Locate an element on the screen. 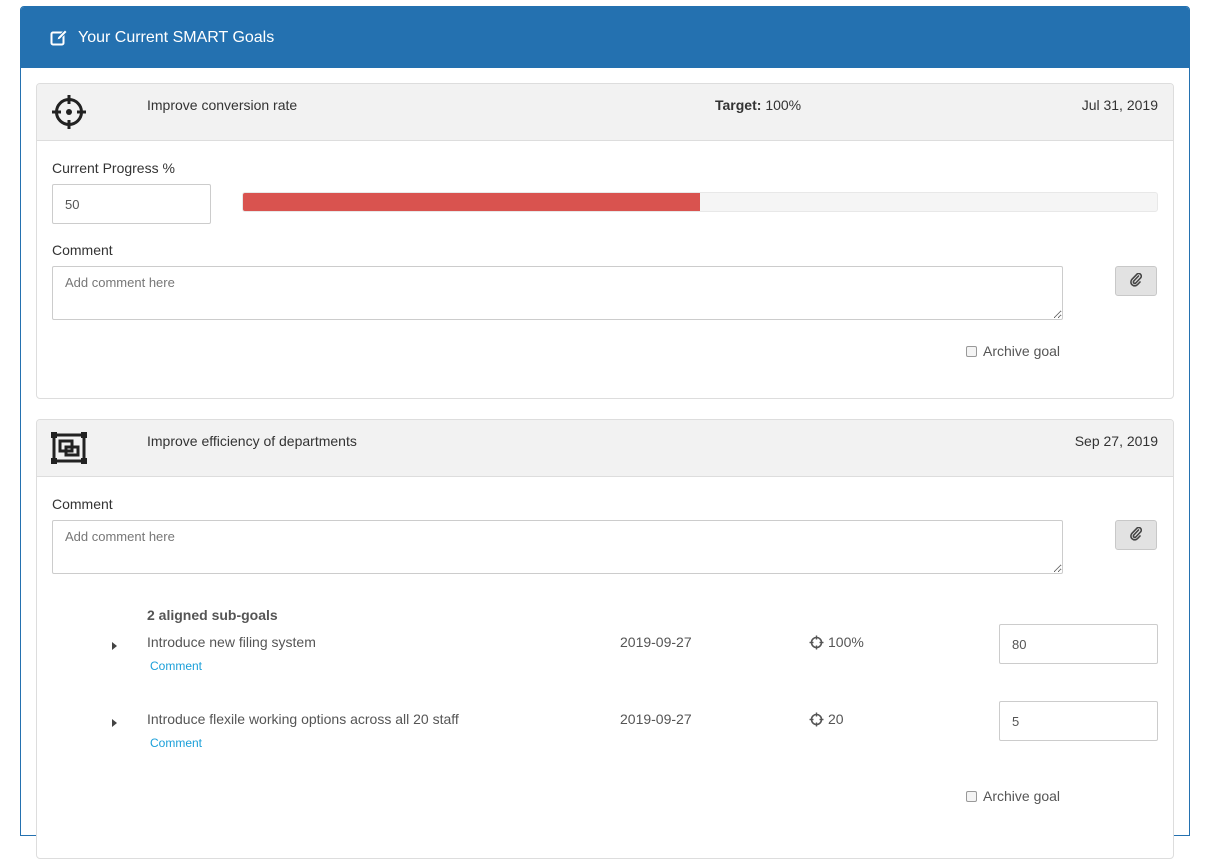 This screenshot has height=859, width=1219. goal-target: Target: 100% is located at coordinates (758, 105).